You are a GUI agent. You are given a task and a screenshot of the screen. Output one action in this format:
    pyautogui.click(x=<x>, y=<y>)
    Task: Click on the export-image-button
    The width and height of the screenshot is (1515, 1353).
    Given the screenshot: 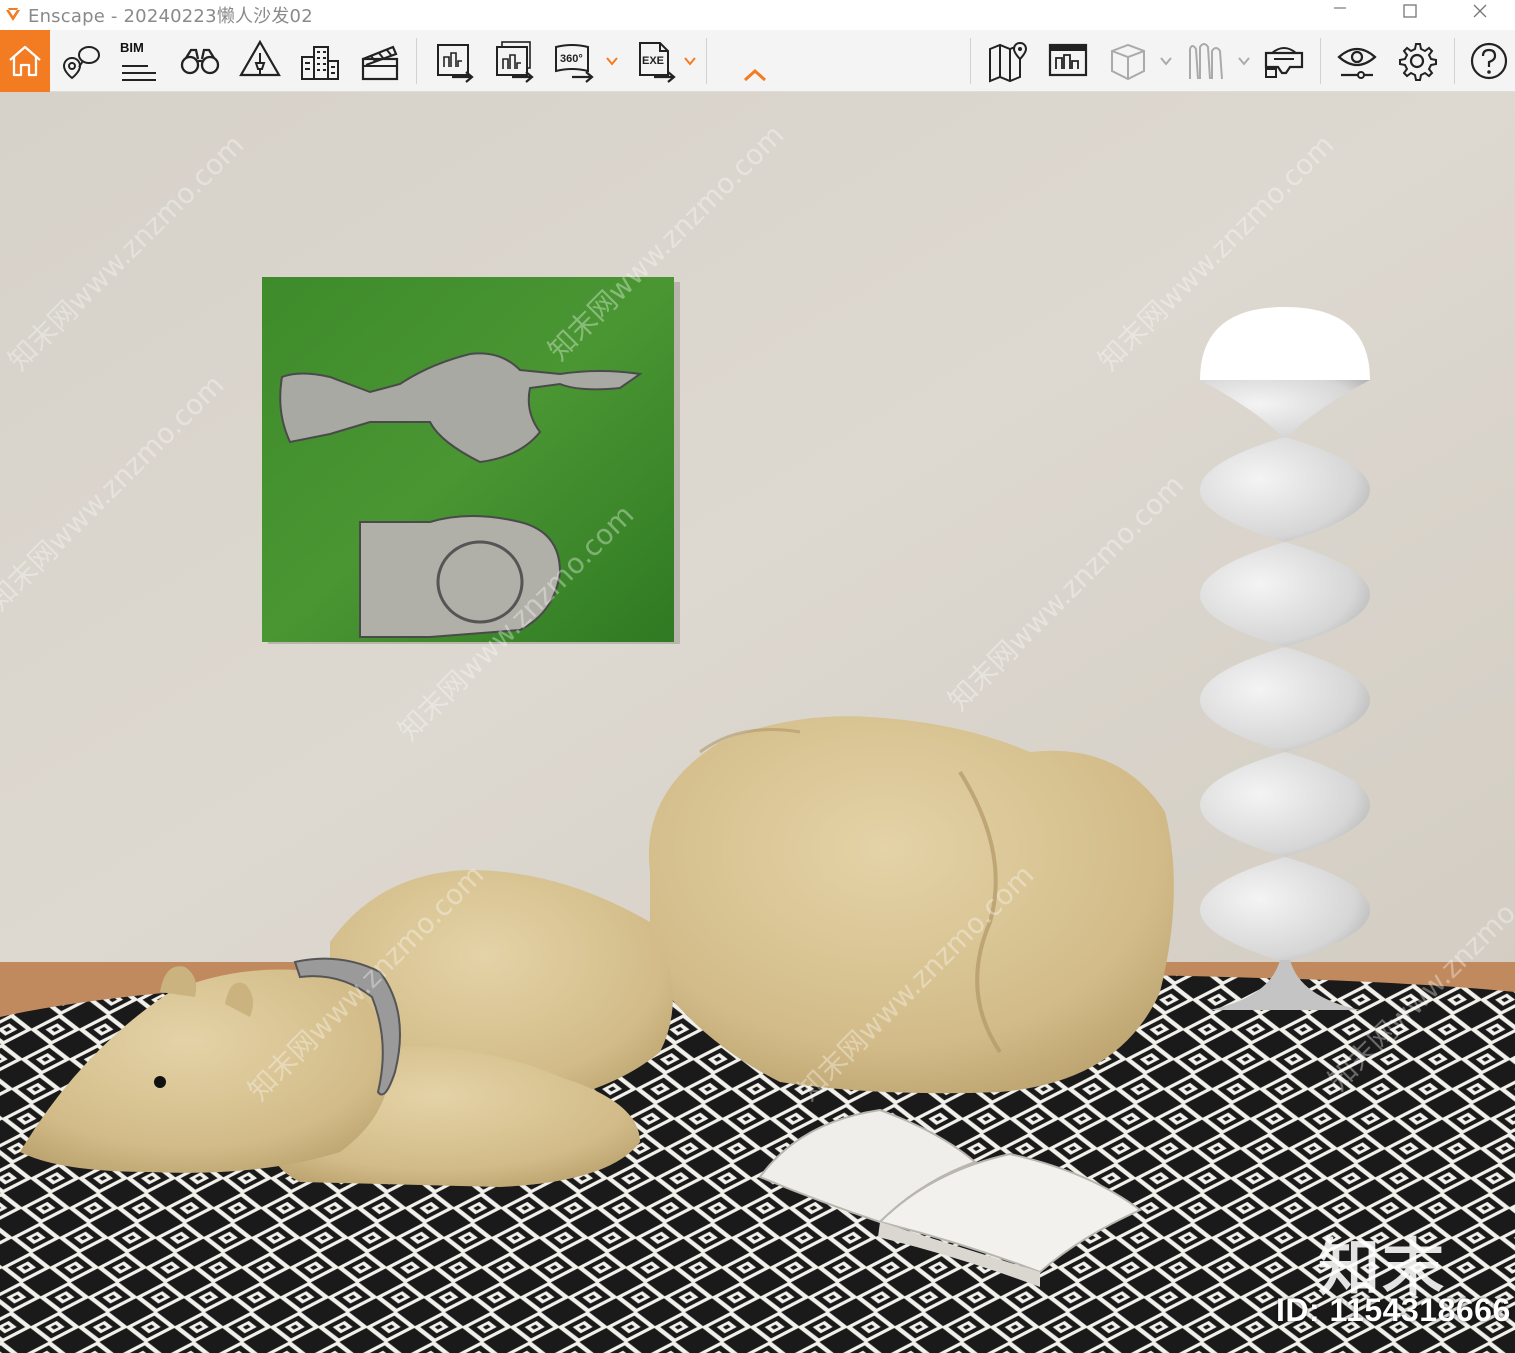 What is the action you would take?
    pyautogui.click(x=454, y=61)
    